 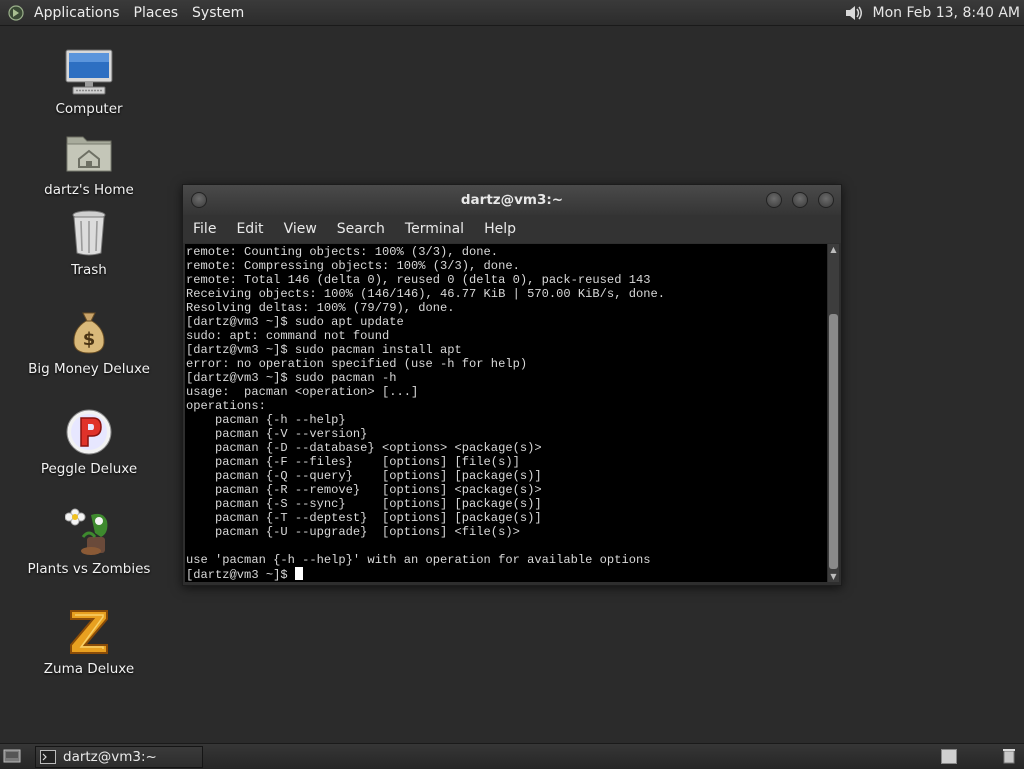 I want to click on desktop-icon-label: Big Money Deluxe, so click(x=89, y=369).